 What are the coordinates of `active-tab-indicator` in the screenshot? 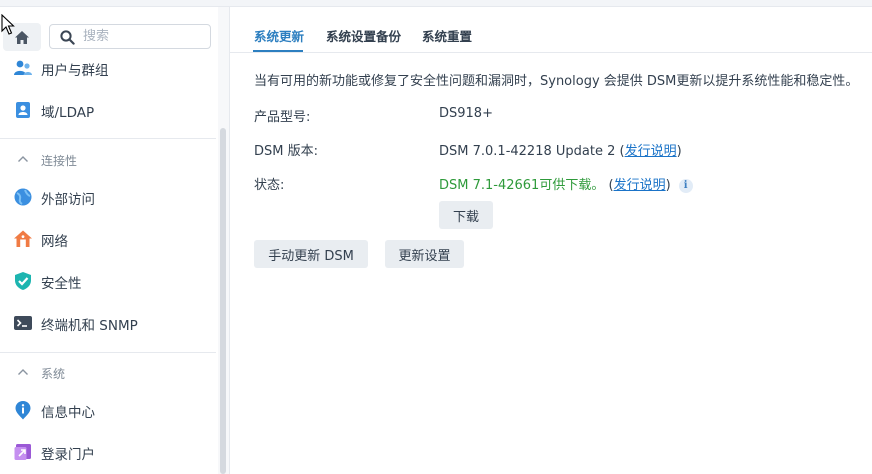 It's located at (278, 51).